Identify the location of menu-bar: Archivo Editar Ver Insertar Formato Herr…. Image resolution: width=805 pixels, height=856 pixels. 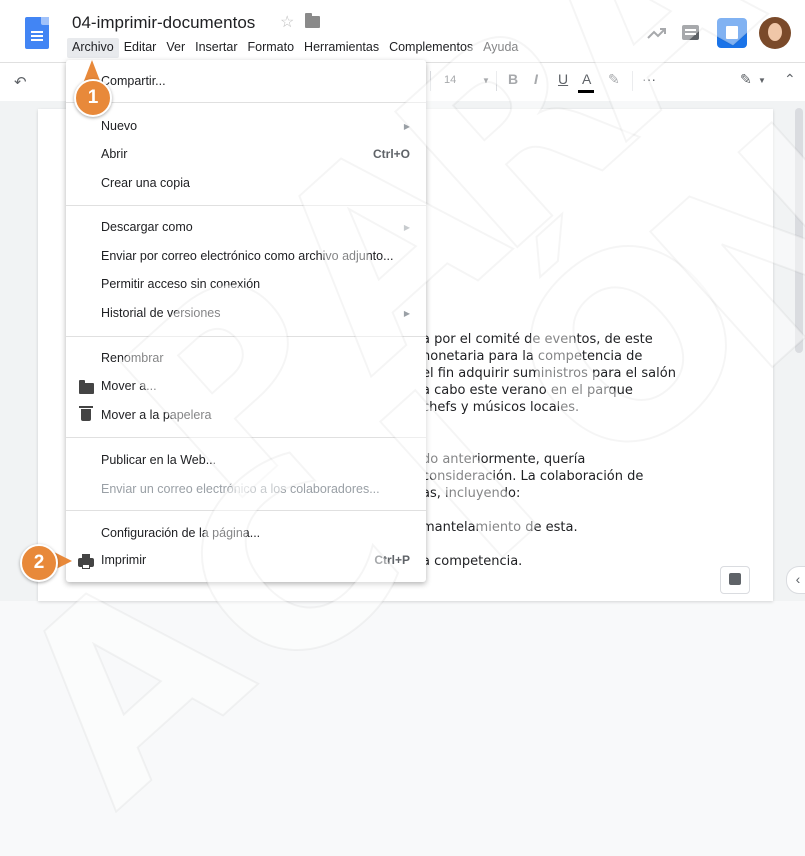
(295, 48).